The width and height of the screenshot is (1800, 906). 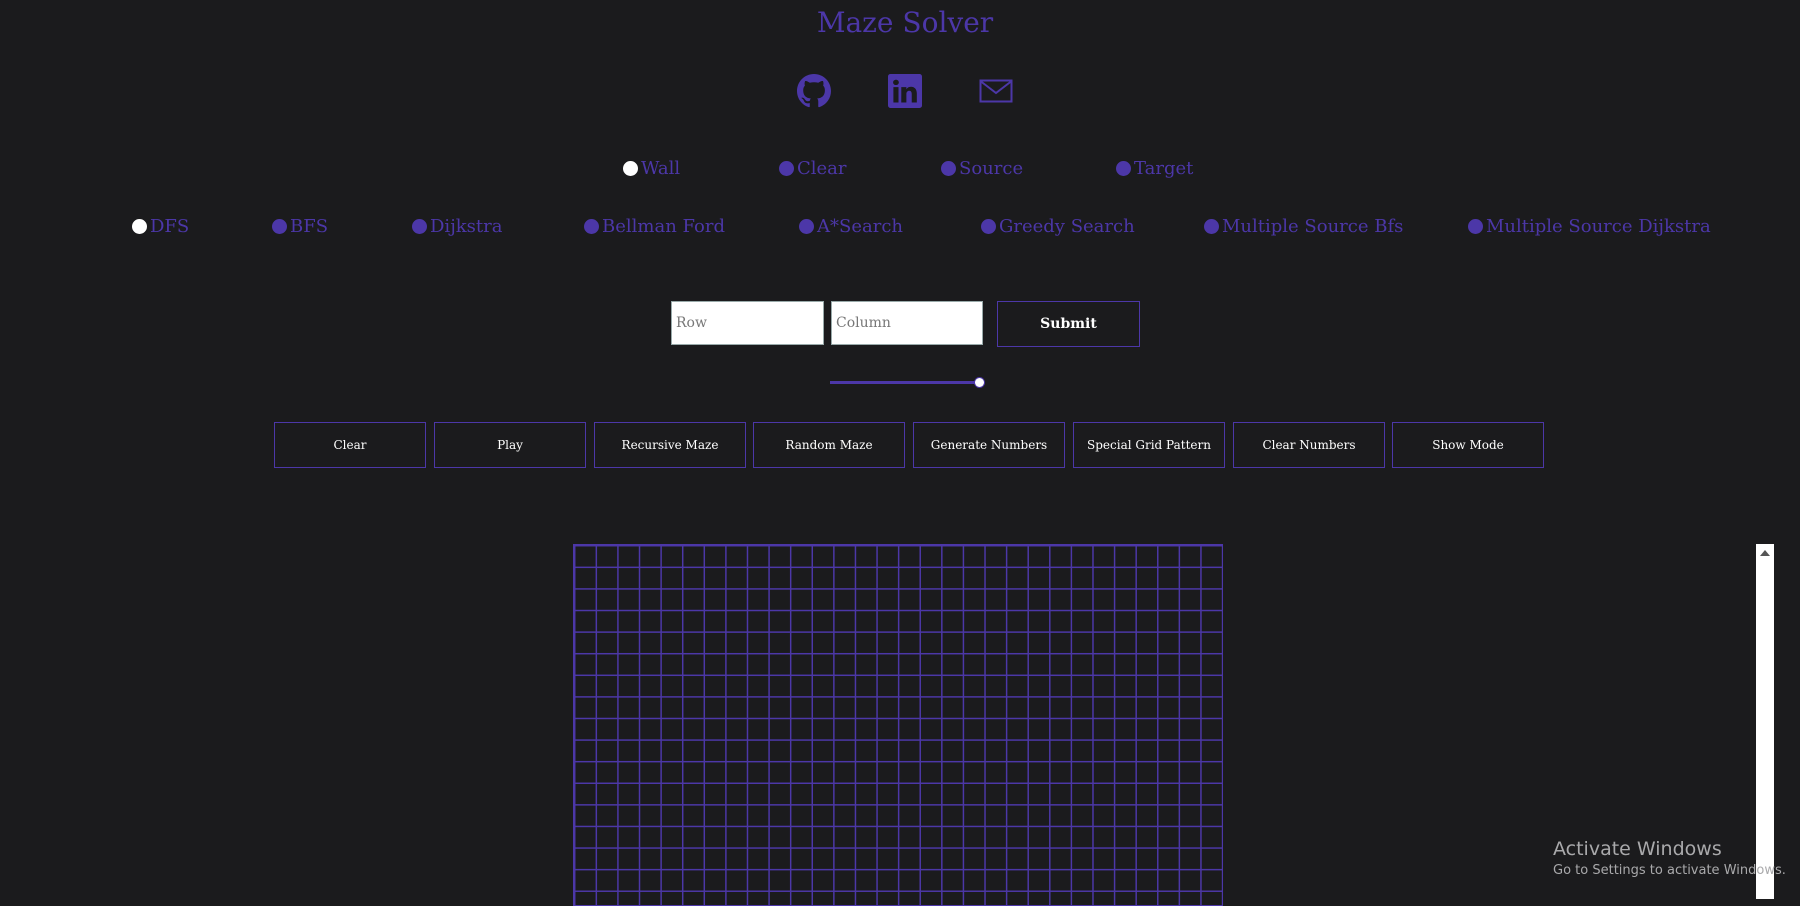 I want to click on algo-a-star: A*Search, so click(x=851, y=226).